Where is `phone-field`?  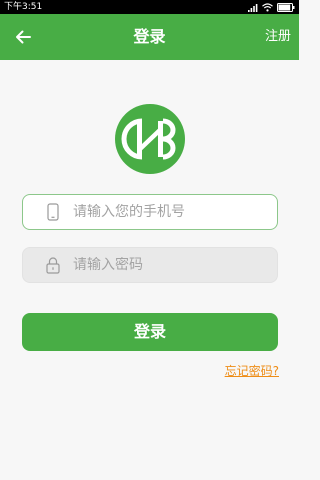 phone-field is located at coordinates (150, 212).